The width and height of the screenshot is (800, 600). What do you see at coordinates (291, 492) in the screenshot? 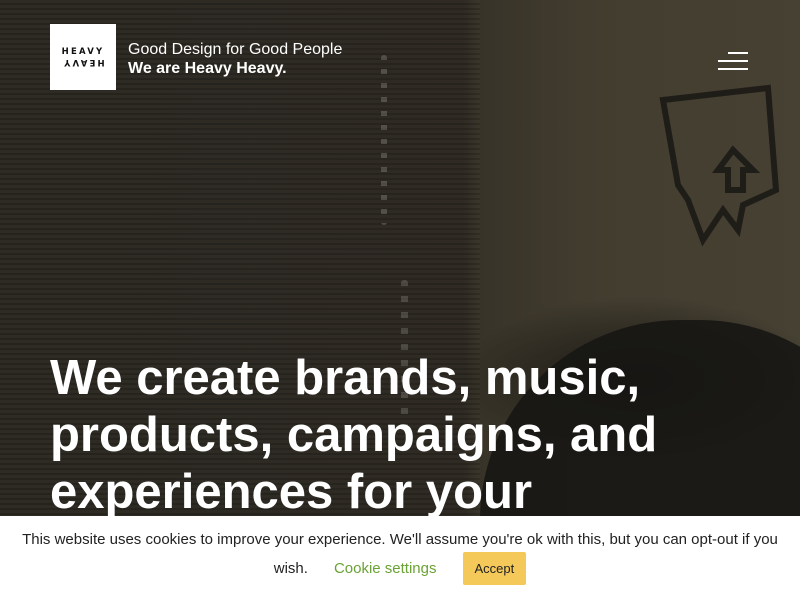
I see `headline-line: experiences for your` at bounding box center [291, 492].